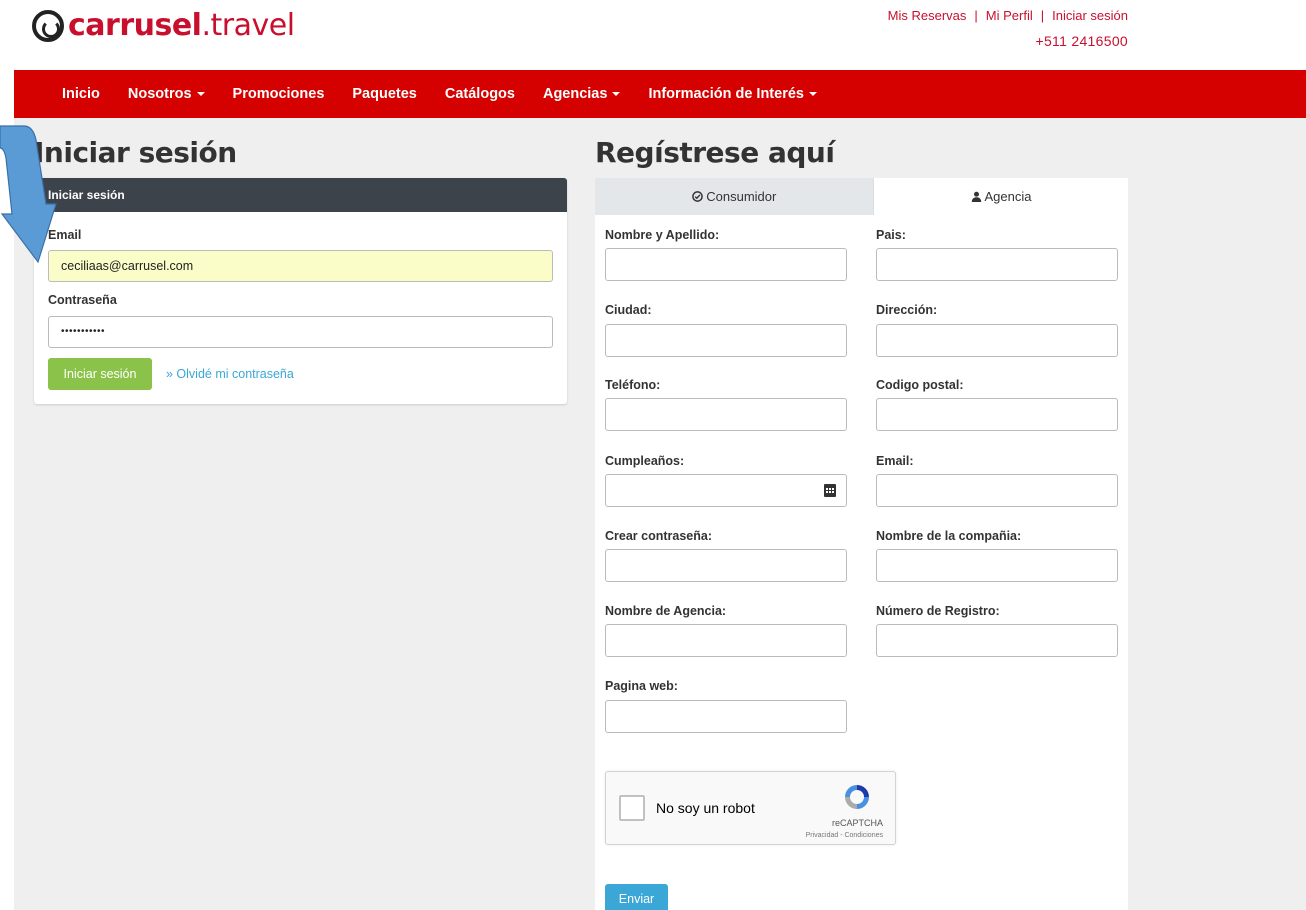 Image resolution: width=1306 pixels, height=910 pixels. Describe the element at coordinates (48, 25) in the screenshot. I see `logo-icon` at that location.